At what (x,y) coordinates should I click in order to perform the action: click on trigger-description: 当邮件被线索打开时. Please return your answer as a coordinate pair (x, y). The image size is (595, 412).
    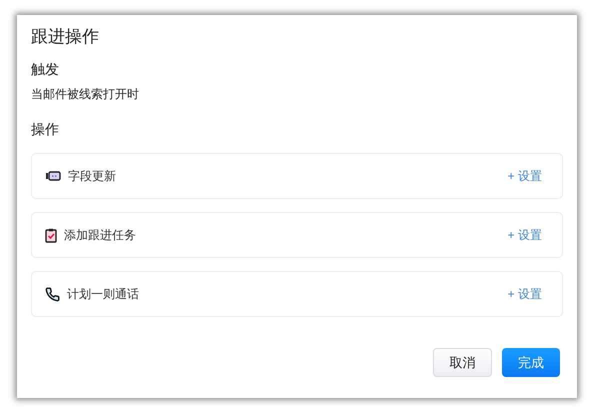
    Looking at the image, I should click on (85, 94).